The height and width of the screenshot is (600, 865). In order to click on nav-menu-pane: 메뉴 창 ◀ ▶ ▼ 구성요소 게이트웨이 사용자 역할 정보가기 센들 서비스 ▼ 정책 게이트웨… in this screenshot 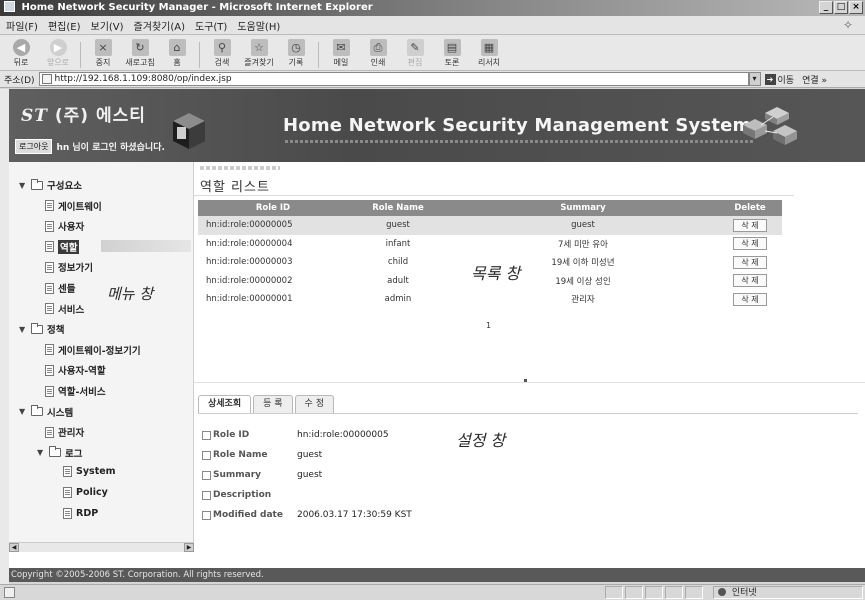, I will do `click(101, 357)`.